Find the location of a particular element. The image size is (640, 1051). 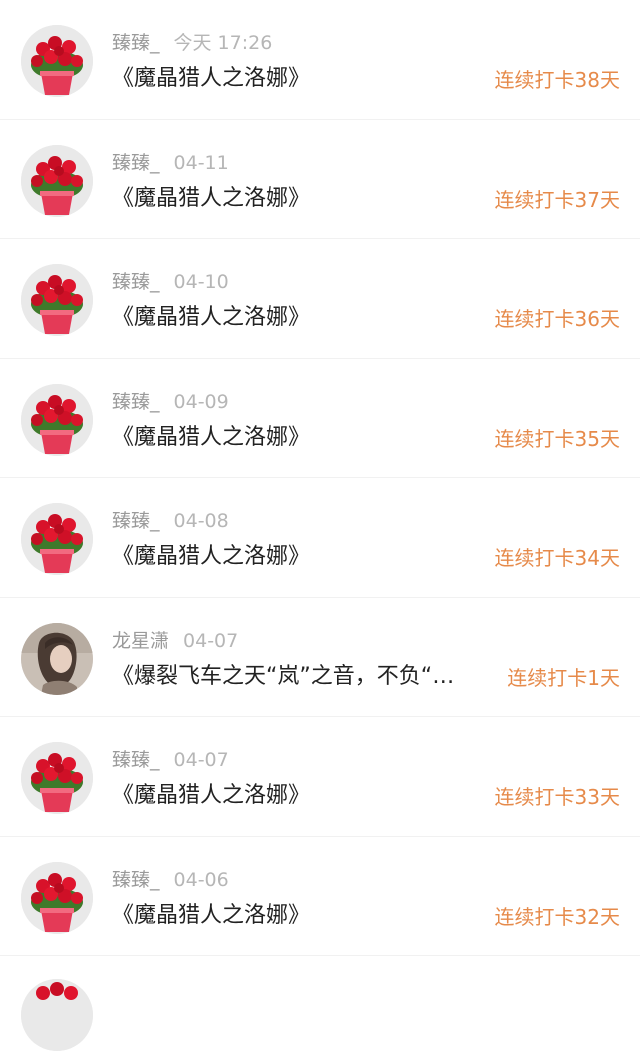

post-time: 04-09 is located at coordinates (201, 401).